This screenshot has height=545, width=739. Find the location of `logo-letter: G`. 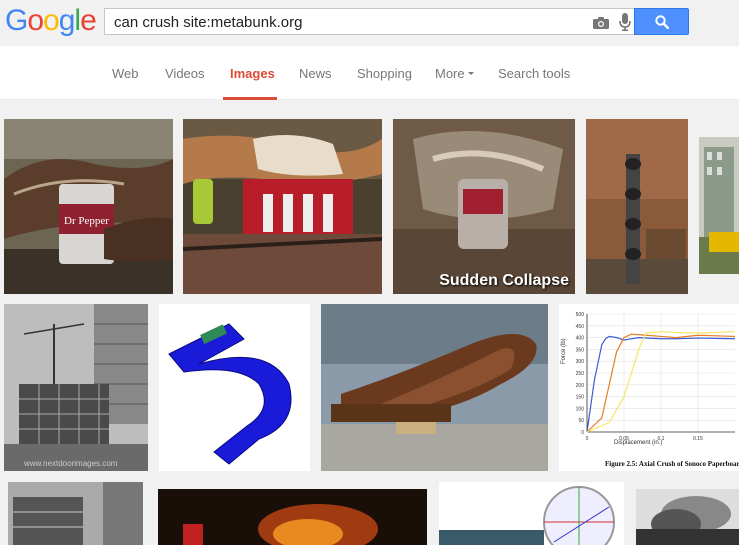

logo-letter: G is located at coordinates (16, 20).